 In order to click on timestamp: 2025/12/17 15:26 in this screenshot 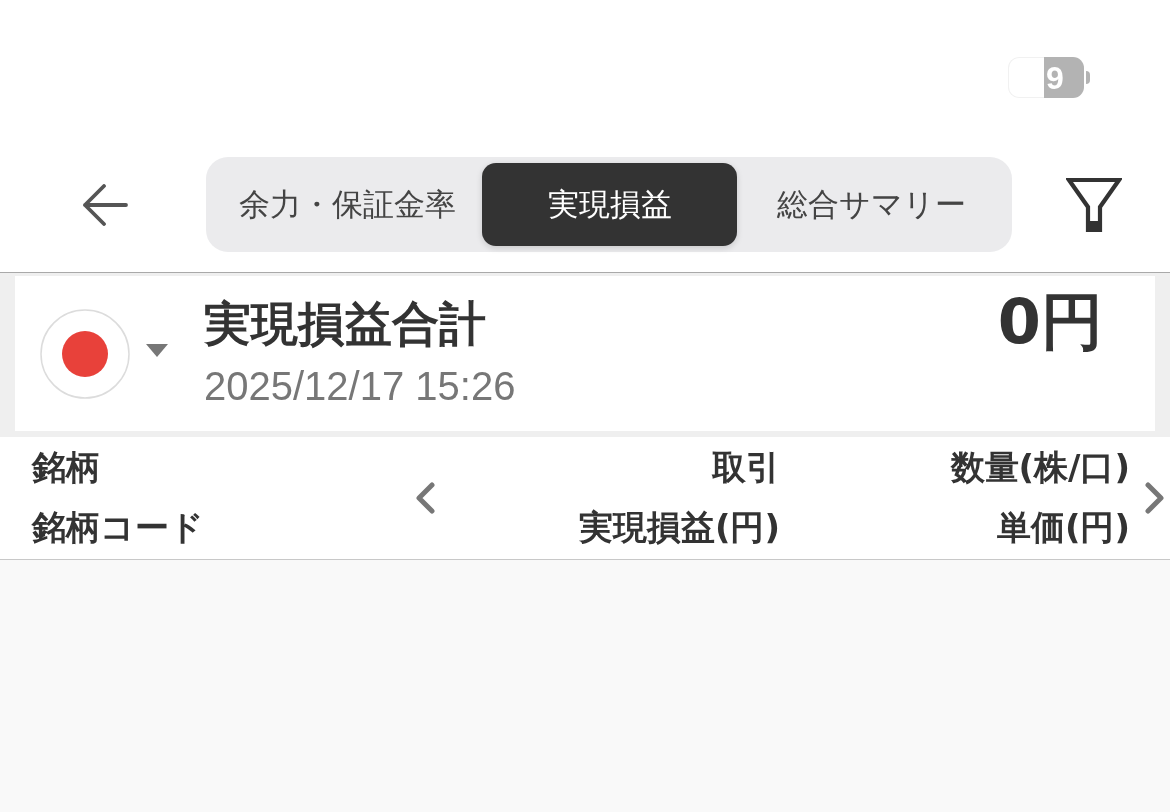, I will do `click(360, 386)`.